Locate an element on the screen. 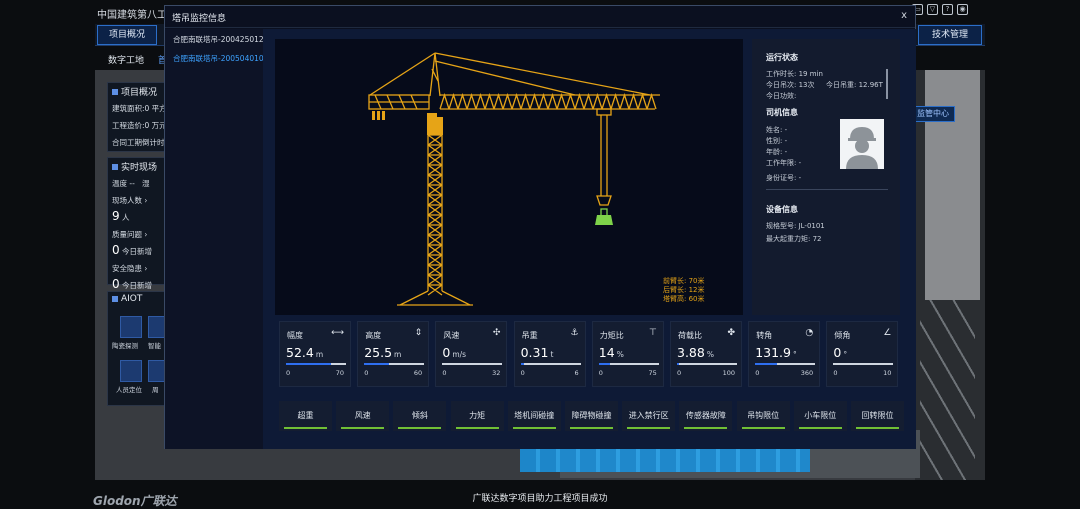  info-scrollbar is located at coordinates (887, 84).